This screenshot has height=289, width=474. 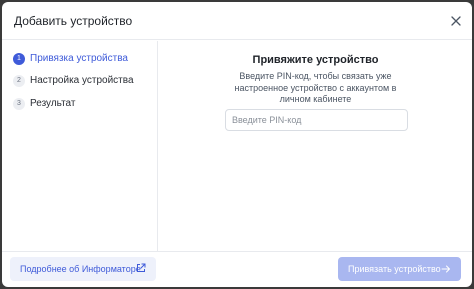 What do you see at coordinates (83, 104) in the screenshot?
I see `step-result: 3 Результат` at bounding box center [83, 104].